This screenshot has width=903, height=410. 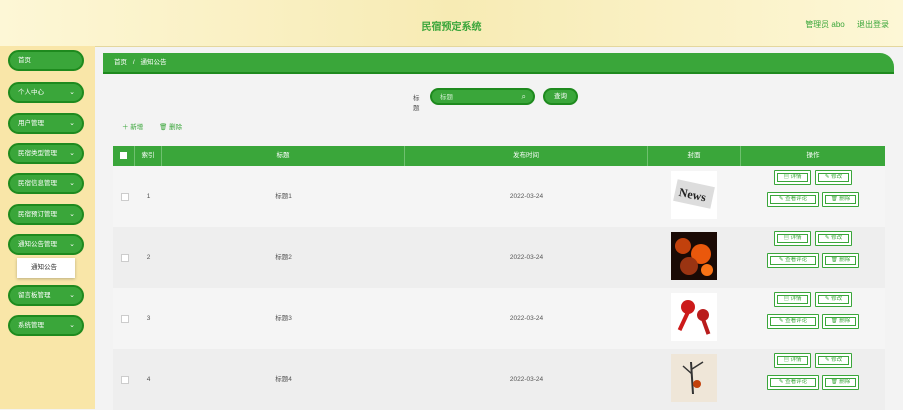 What do you see at coordinates (46, 92) in the screenshot?
I see `sidebar-item-1: 个人中心 ⌄` at bounding box center [46, 92].